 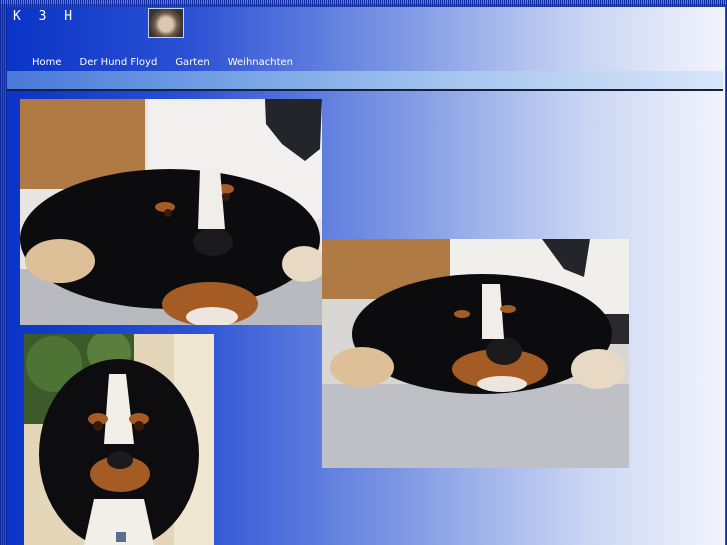 I want to click on site-title: K 3 H, so click(x=45, y=16).